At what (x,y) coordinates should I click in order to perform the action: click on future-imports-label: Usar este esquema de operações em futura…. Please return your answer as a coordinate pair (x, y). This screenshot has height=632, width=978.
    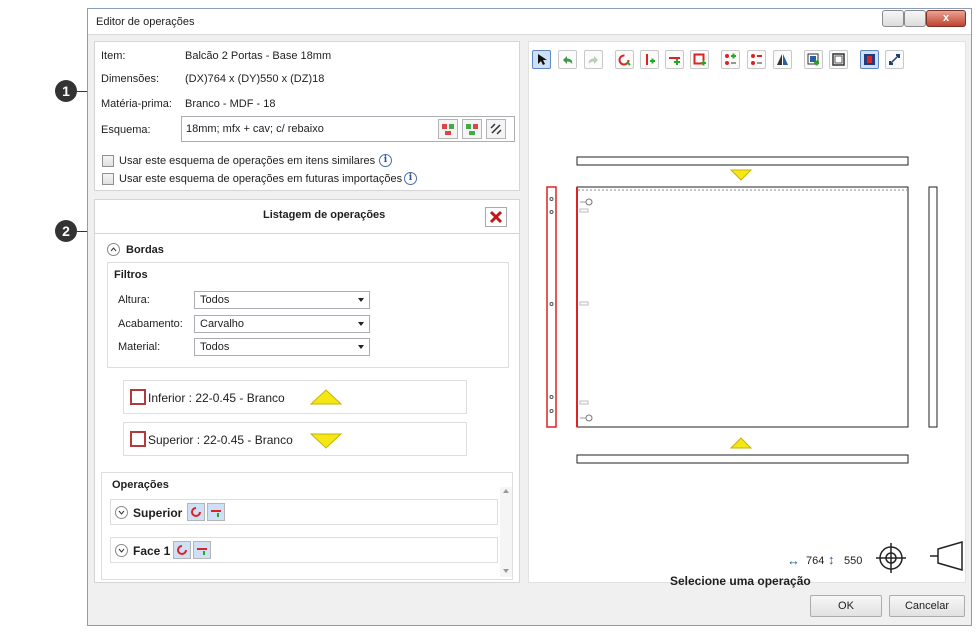
    Looking at the image, I should click on (261, 179).